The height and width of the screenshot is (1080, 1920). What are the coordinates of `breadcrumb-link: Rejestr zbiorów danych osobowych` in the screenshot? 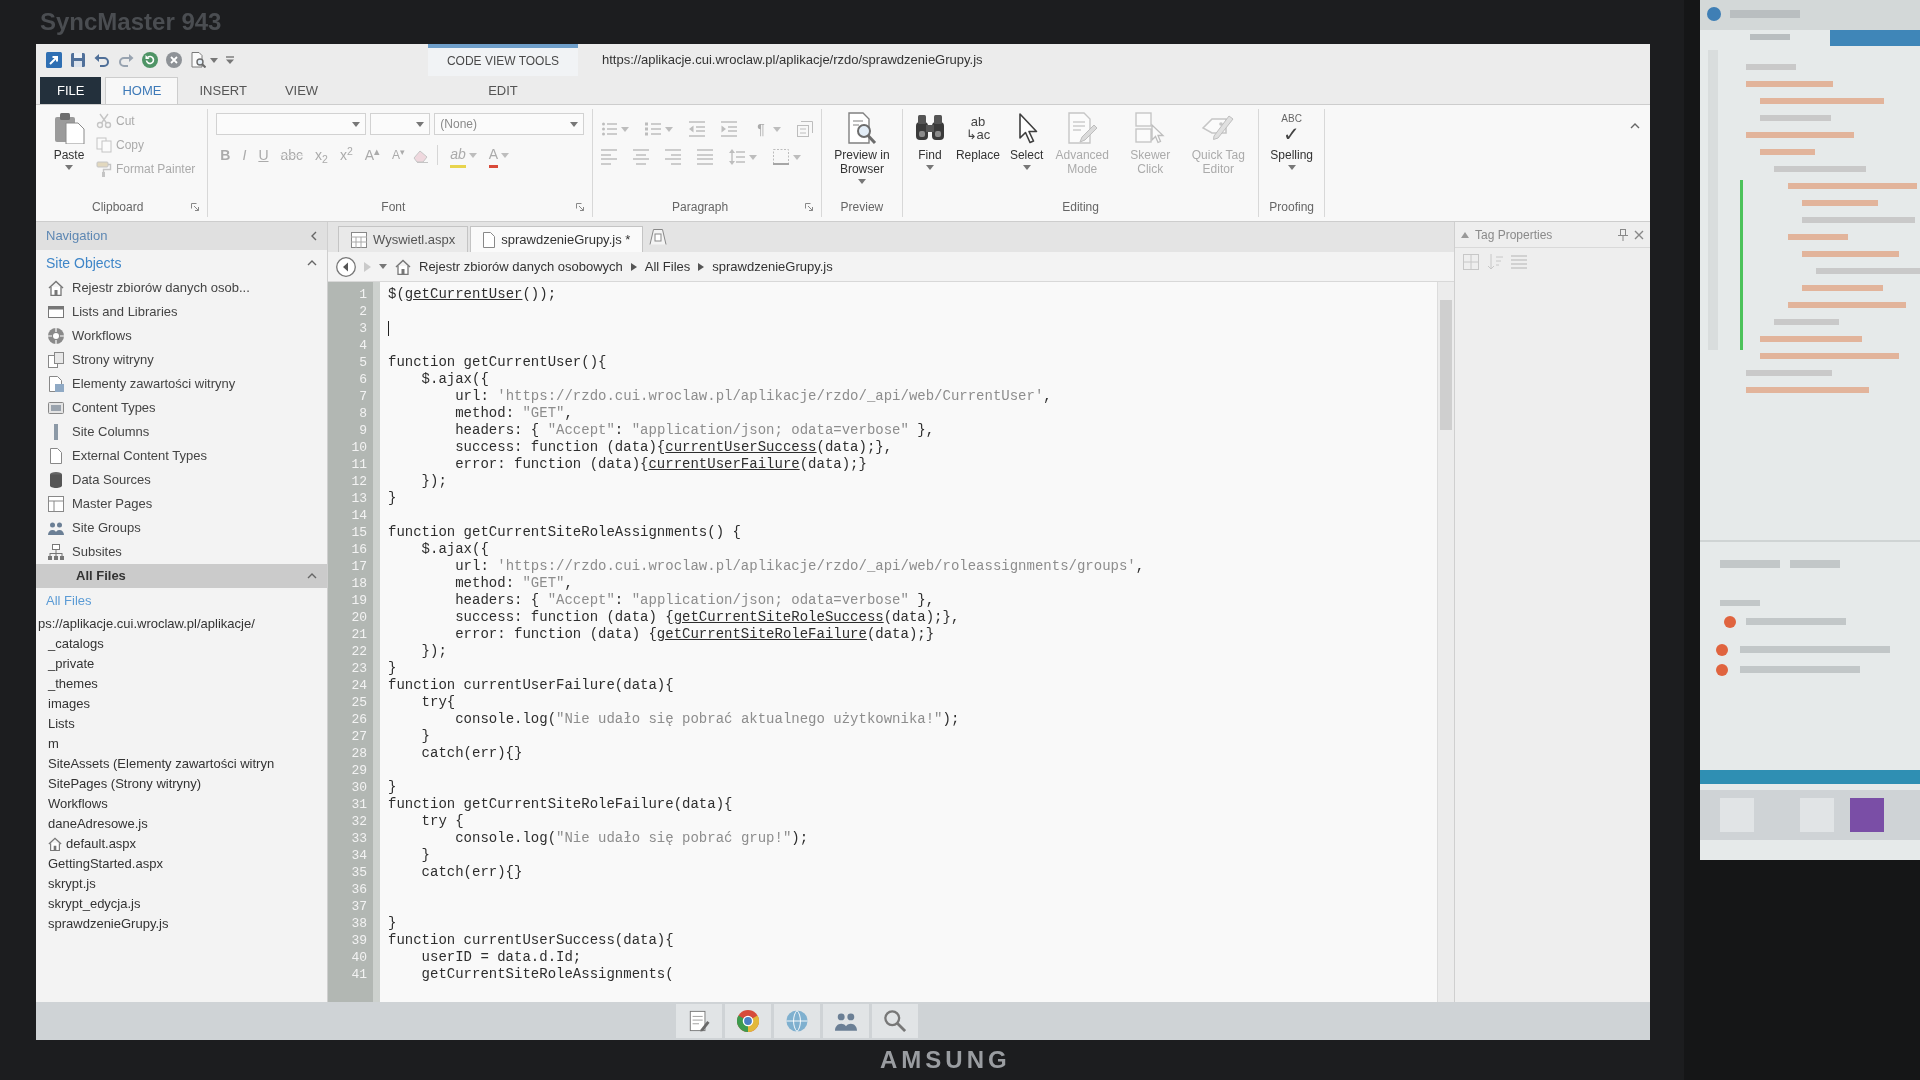 It's located at (521, 266).